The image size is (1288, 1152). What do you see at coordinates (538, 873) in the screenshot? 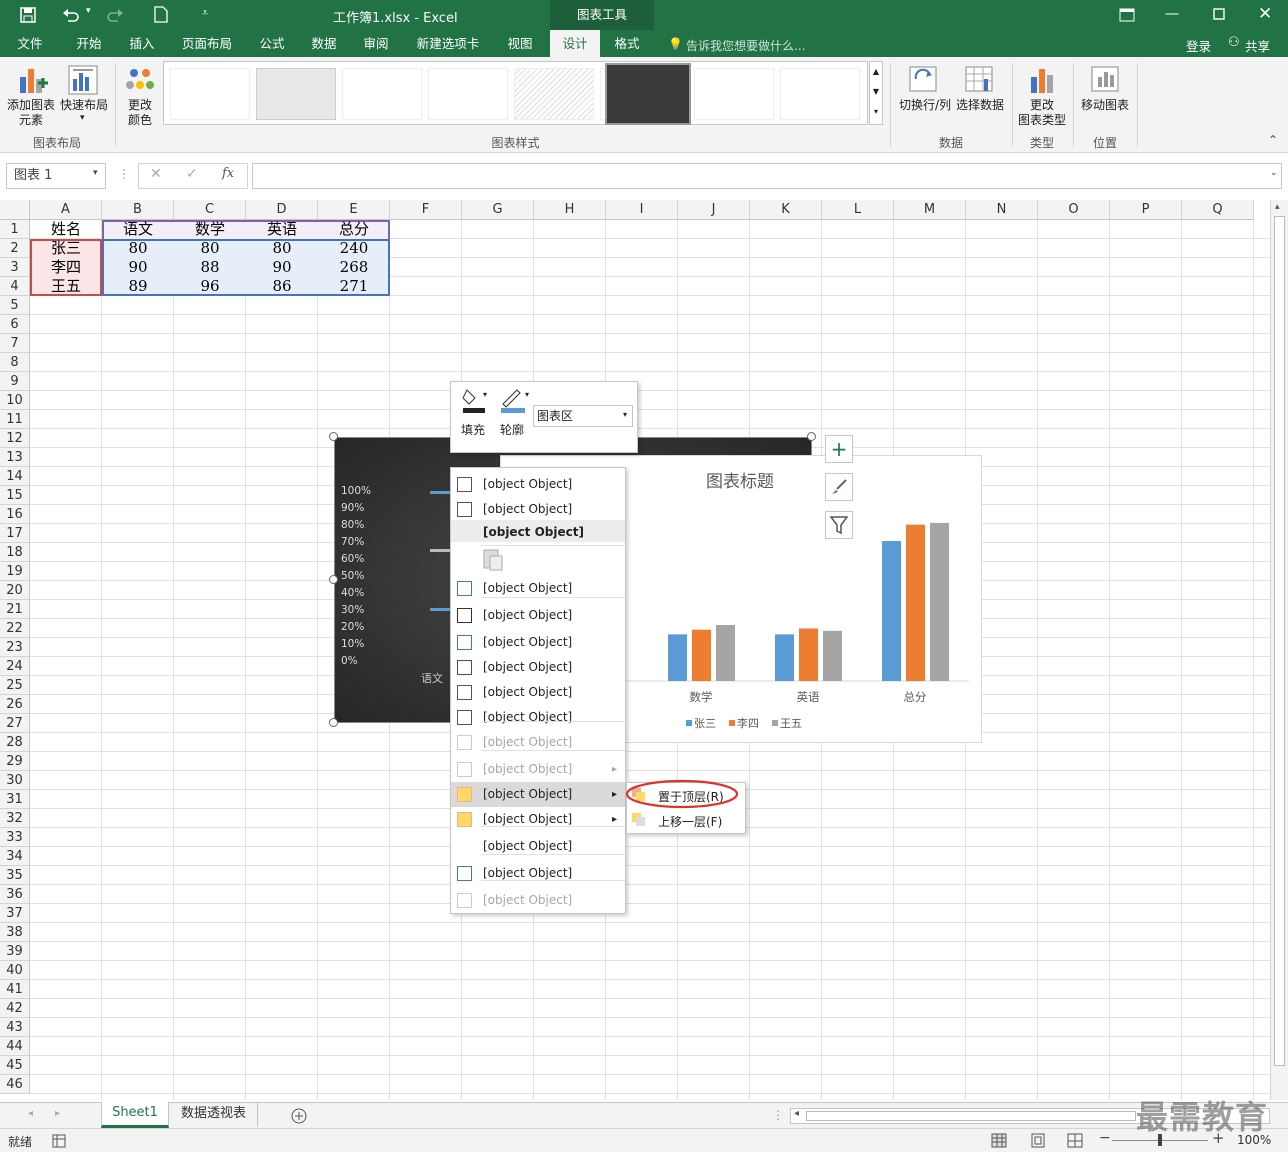
I see `menu-item-format-chart-area: [object Object]` at bounding box center [538, 873].